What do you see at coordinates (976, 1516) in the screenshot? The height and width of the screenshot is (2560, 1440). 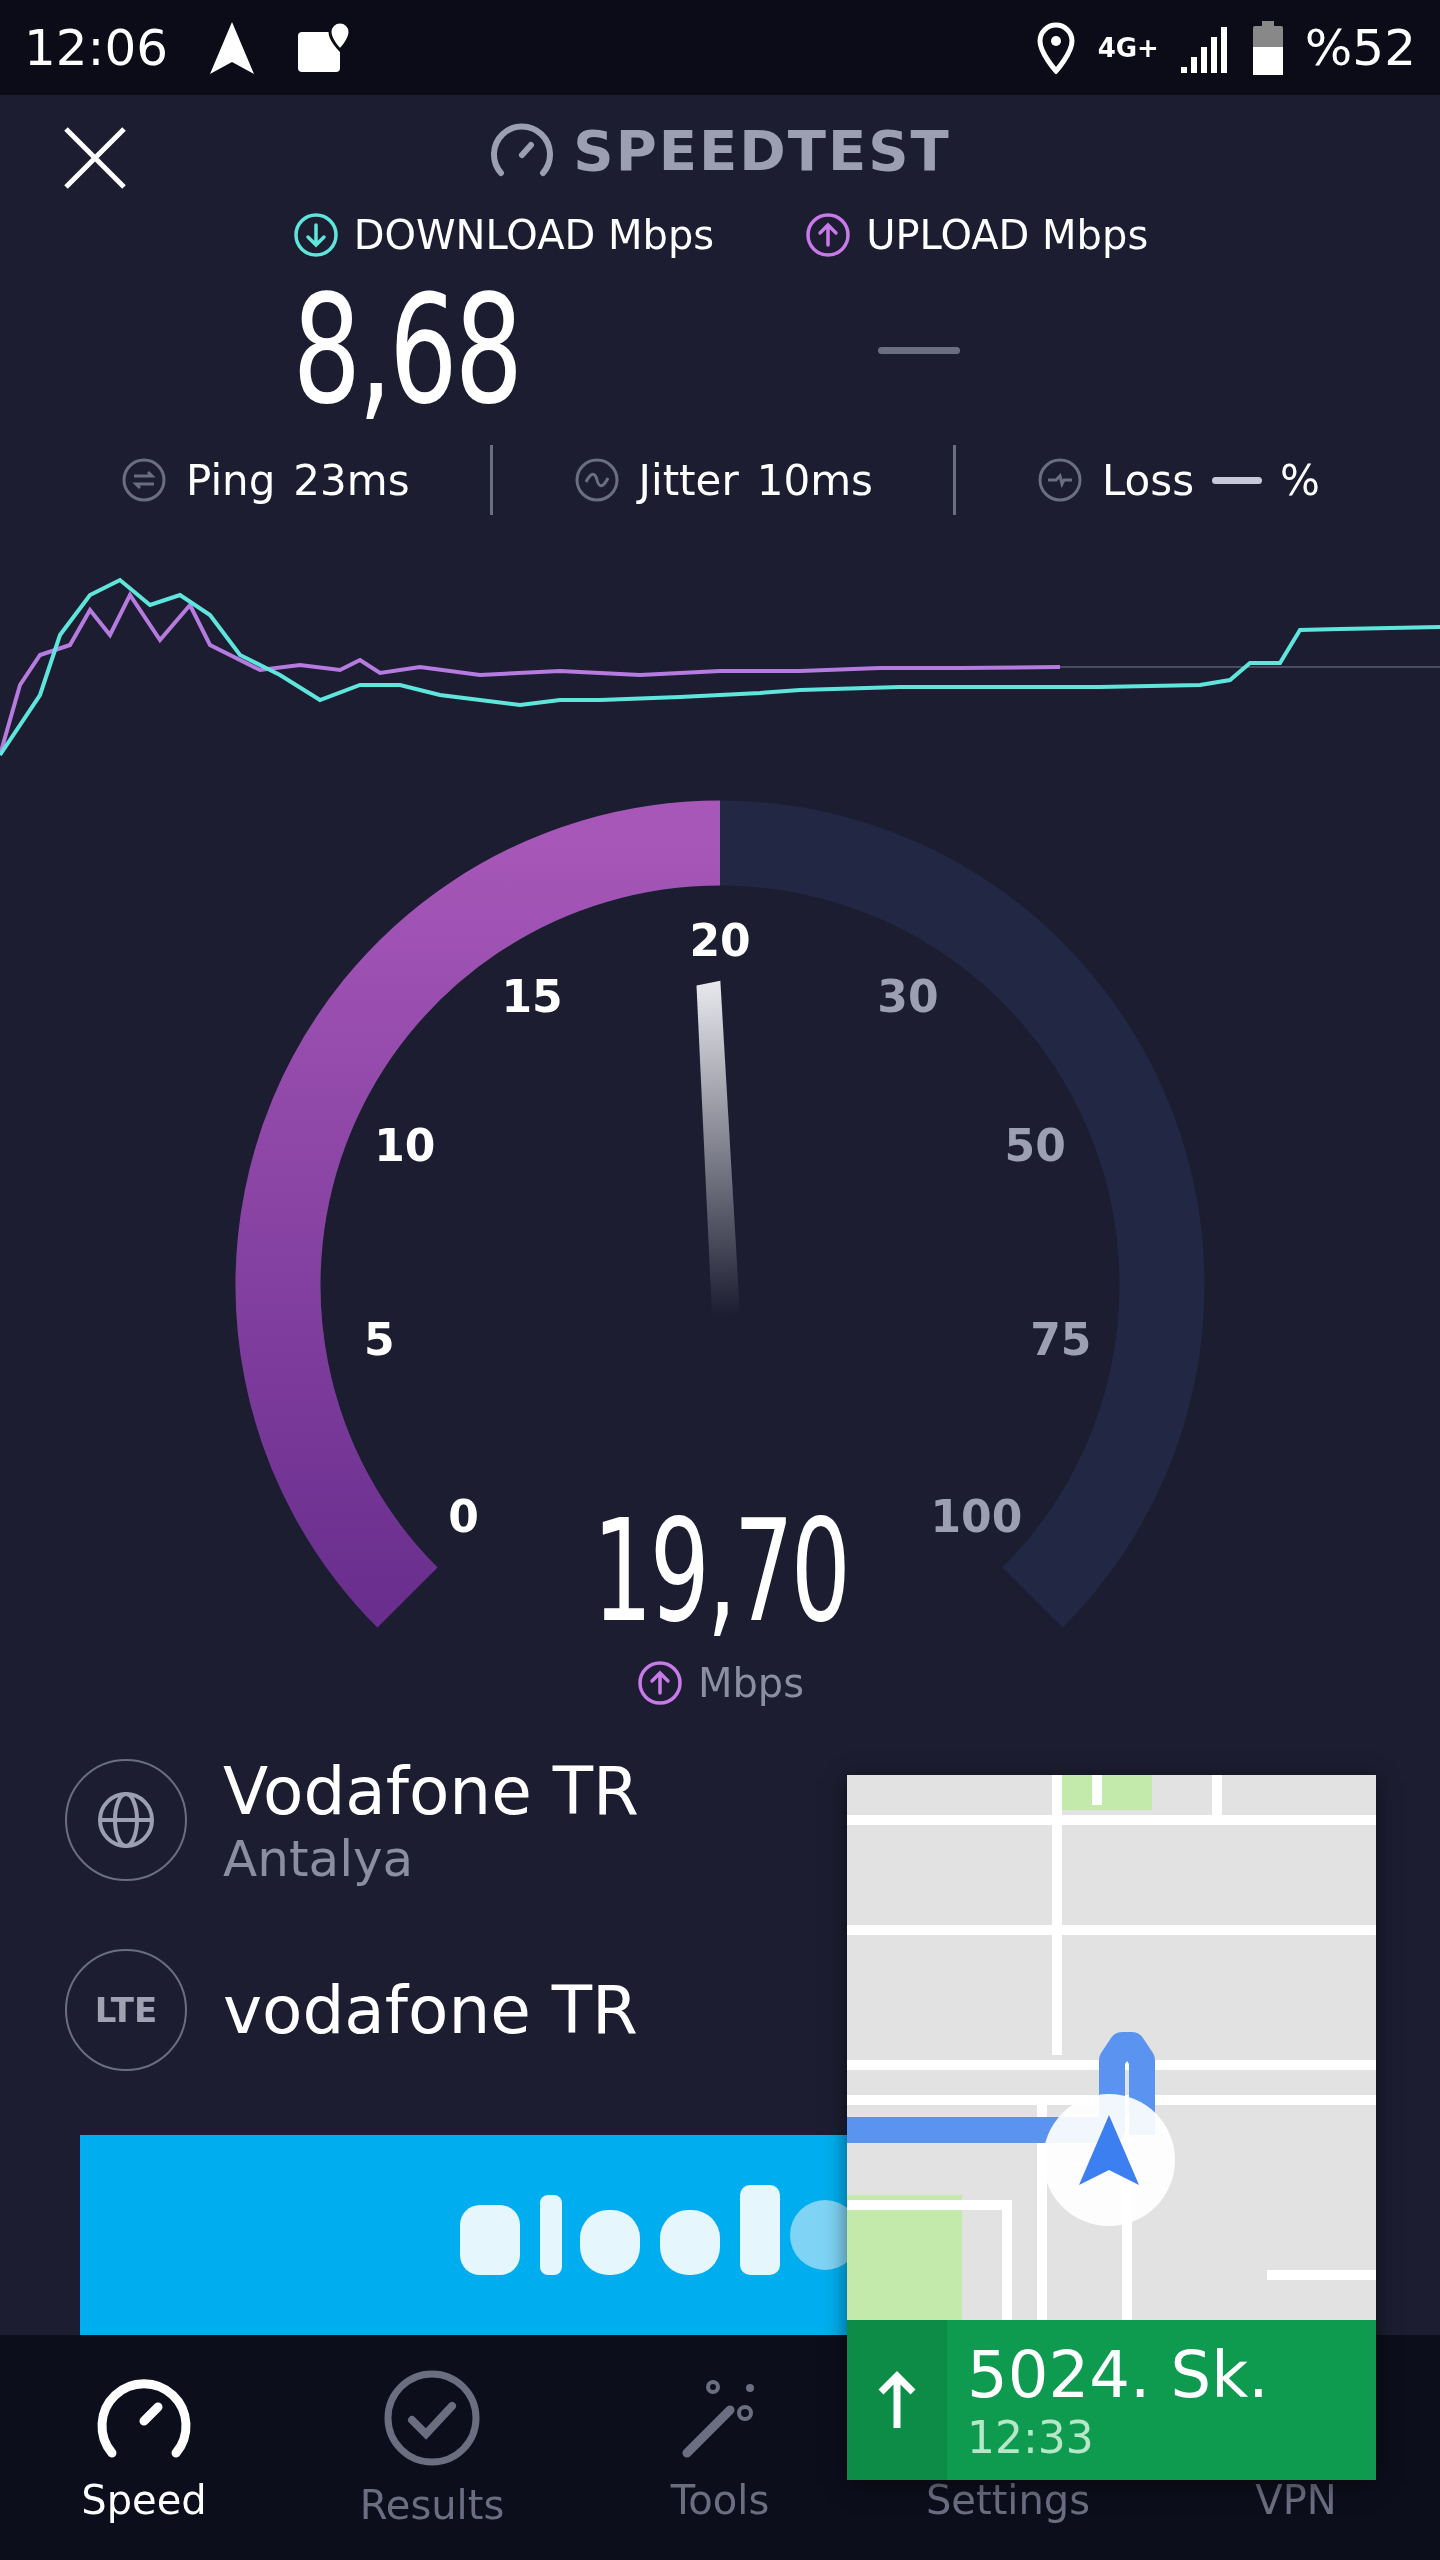 I see `gauge-tick-label: 100` at bounding box center [976, 1516].